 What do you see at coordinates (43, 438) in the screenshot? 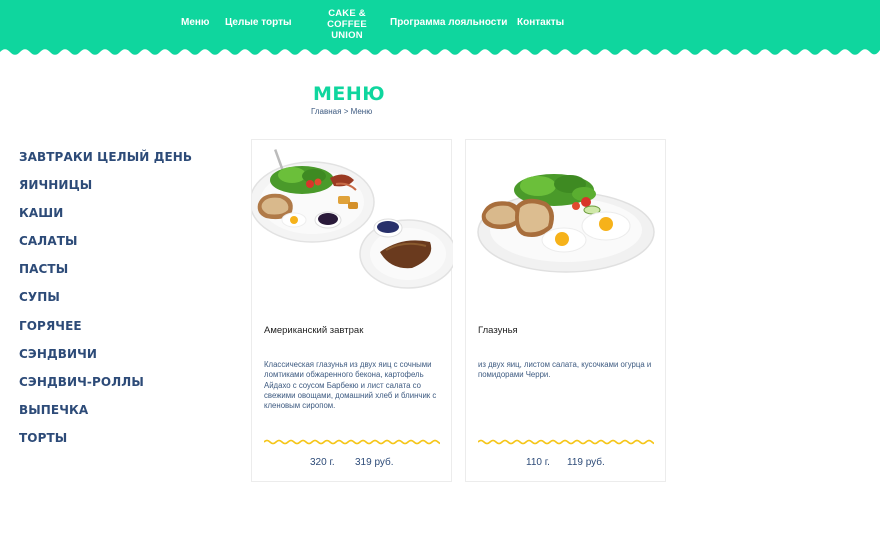
I see `sidebar-item-cakes: Торты` at bounding box center [43, 438].